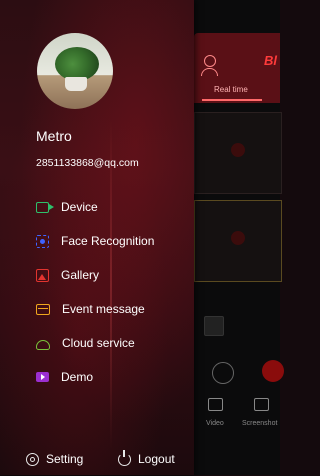 This screenshot has width=320, height=476. I want to click on power-icon, so click(124, 457).